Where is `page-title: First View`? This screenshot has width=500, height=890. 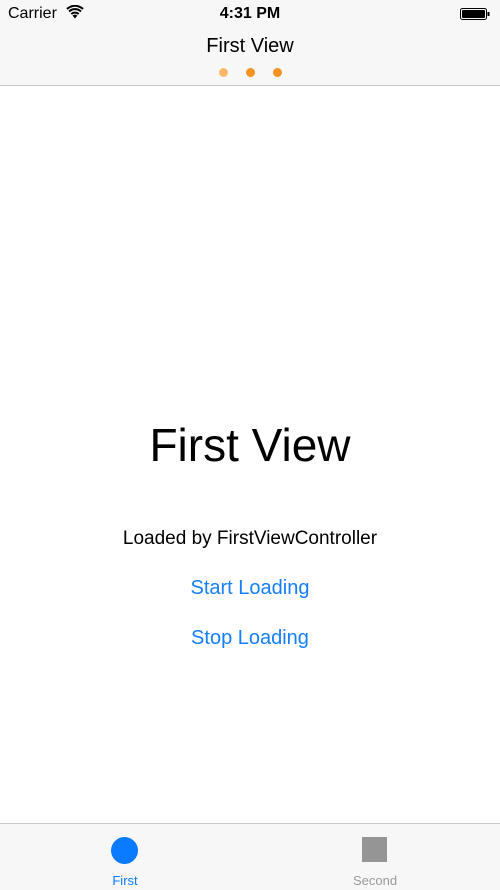 page-title: First View is located at coordinates (250, 445).